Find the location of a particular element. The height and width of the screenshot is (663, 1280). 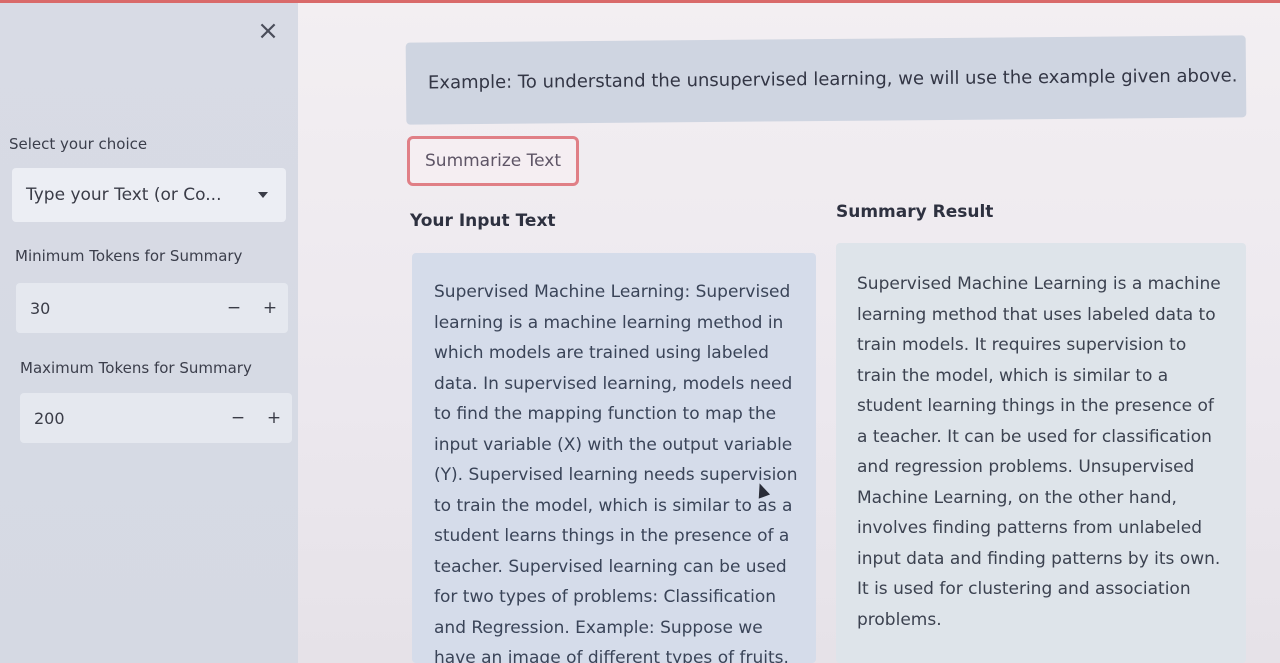

max-tokens-value: 200 is located at coordinates (127, 418).